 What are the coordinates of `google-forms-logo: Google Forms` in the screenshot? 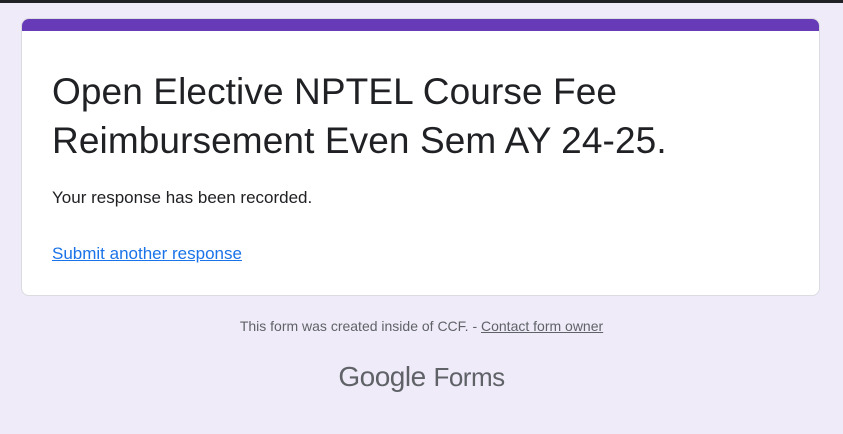 It's located at (421, 377).